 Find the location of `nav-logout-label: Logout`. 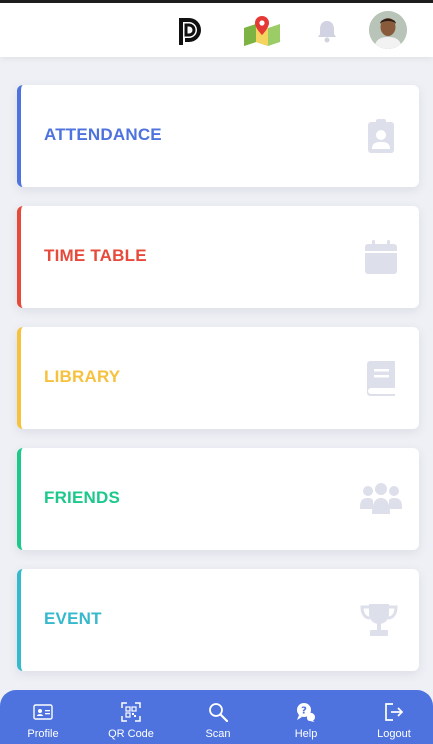

nav-logout-label: Logout is located at coordinates (394, 734).